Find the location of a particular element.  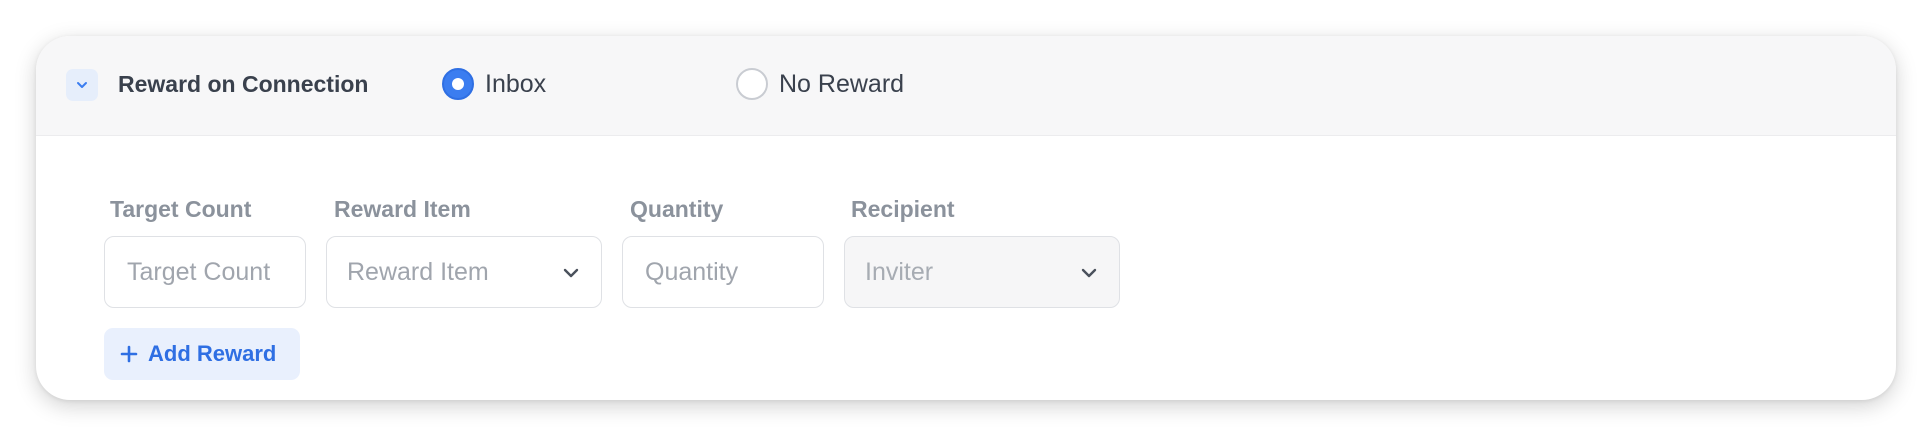

plus-icon is located at coordinates (129, 354).